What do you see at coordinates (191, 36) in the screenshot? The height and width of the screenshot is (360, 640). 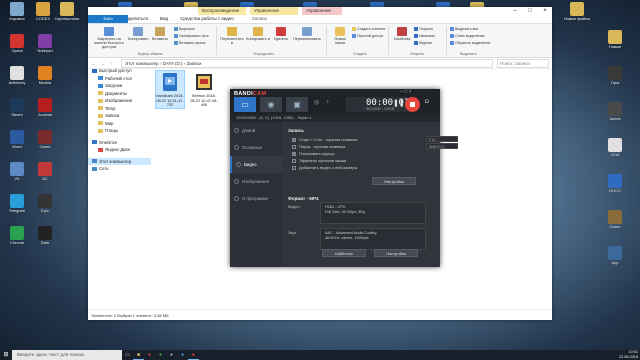 I see `copy-path-button: Скопировать путь` at bounding box center [191, 36].